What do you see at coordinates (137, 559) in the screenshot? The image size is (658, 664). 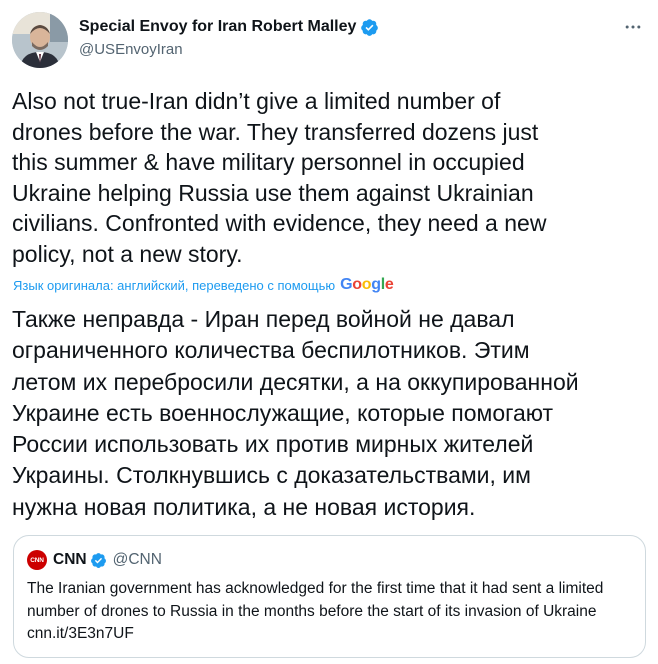 I see `quoted-author-handle: @CNN` at bounding box center [137, 559].